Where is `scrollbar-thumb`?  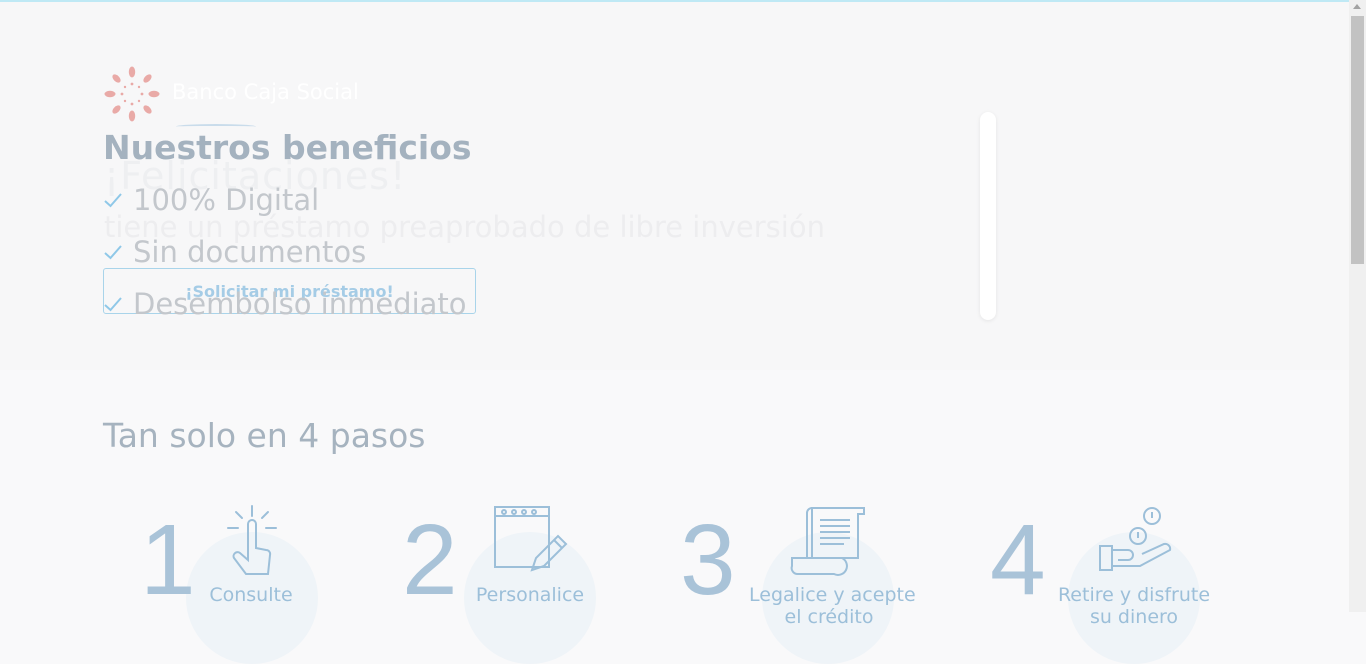 scrollbar-thumb is located at coordinates (1357, 140).